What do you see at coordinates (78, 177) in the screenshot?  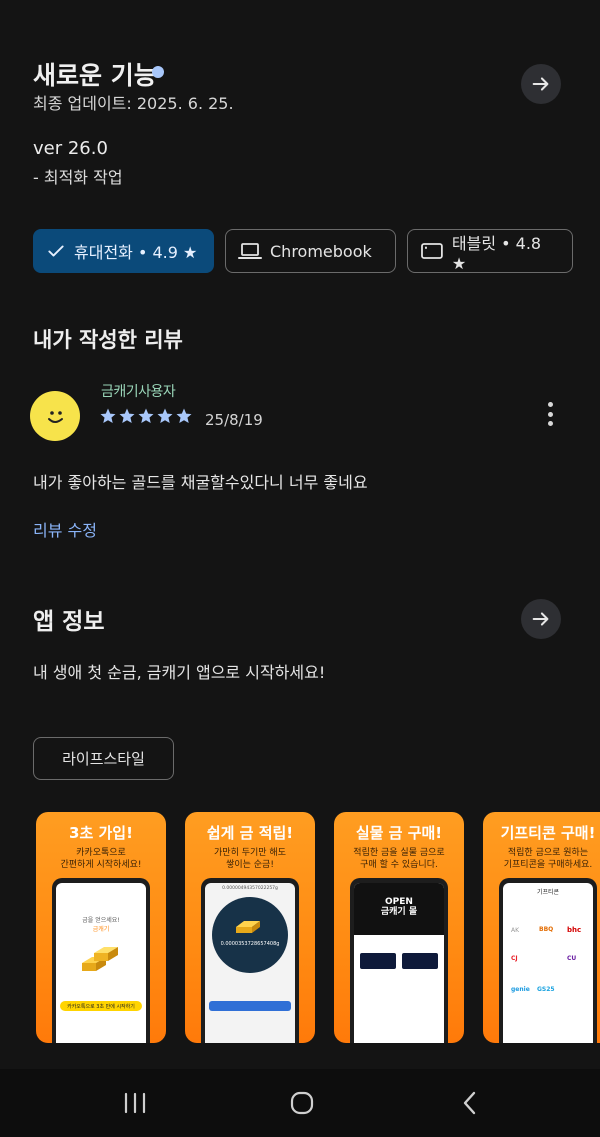 I see `version-note: - 최적화 작업` at bounding box center [78, 177].